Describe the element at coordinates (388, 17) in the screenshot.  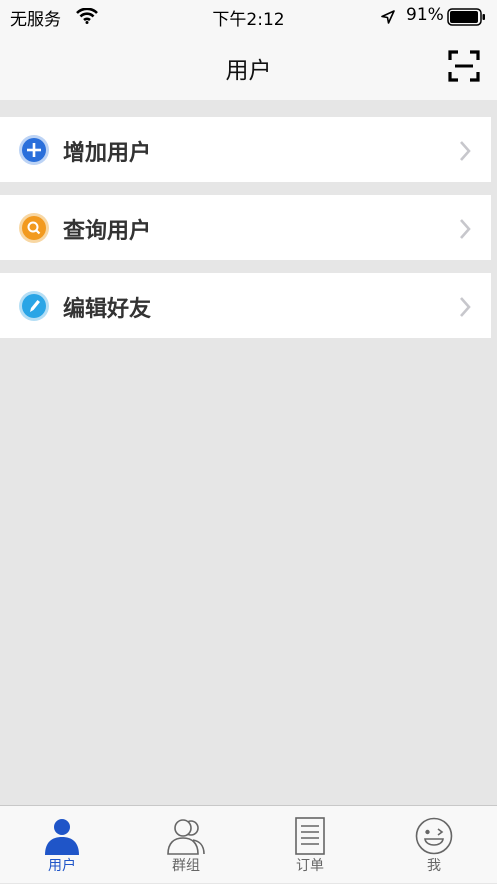
I see `location-icon` at that location.